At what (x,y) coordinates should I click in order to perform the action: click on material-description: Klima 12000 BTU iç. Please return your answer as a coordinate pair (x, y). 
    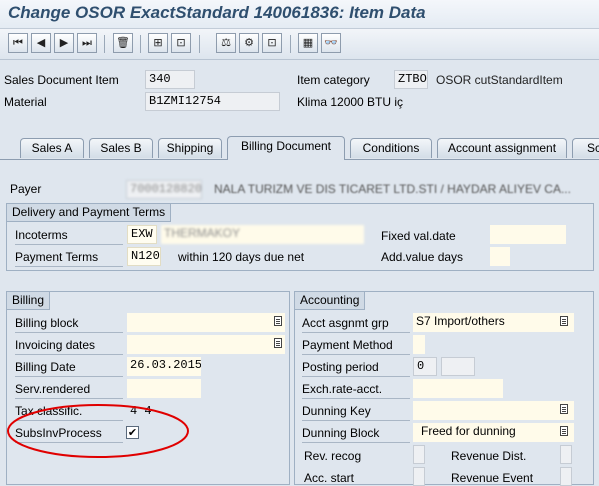
    Looking at the image, I should click on (350, 102).